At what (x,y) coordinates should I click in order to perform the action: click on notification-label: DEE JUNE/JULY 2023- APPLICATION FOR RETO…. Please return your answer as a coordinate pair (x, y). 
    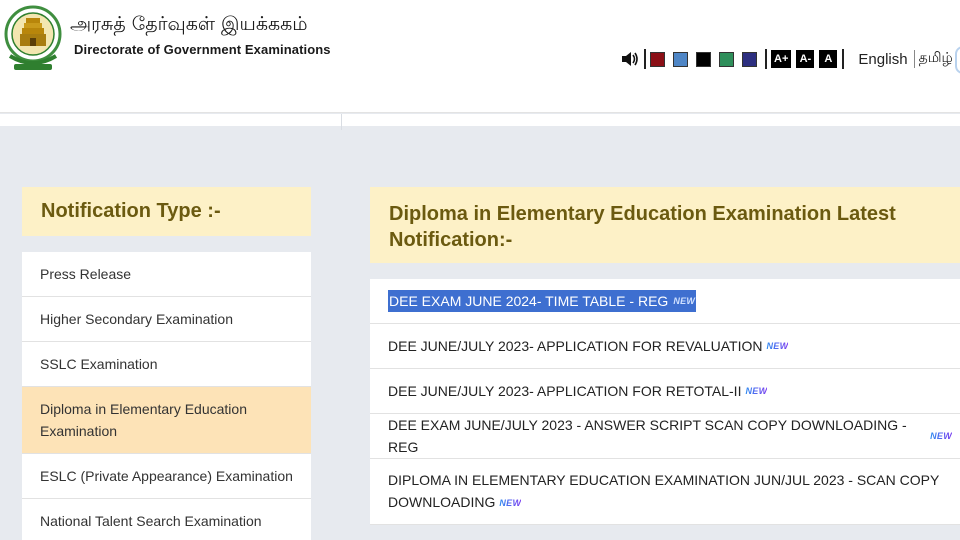
    Looking at the image, I should click on (565, 391).